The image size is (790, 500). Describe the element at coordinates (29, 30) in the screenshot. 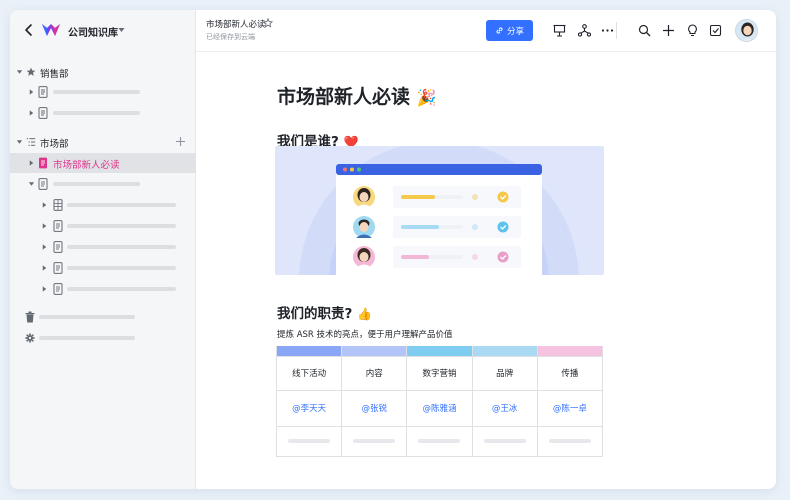

I see `back-arrow-icon` at that location.